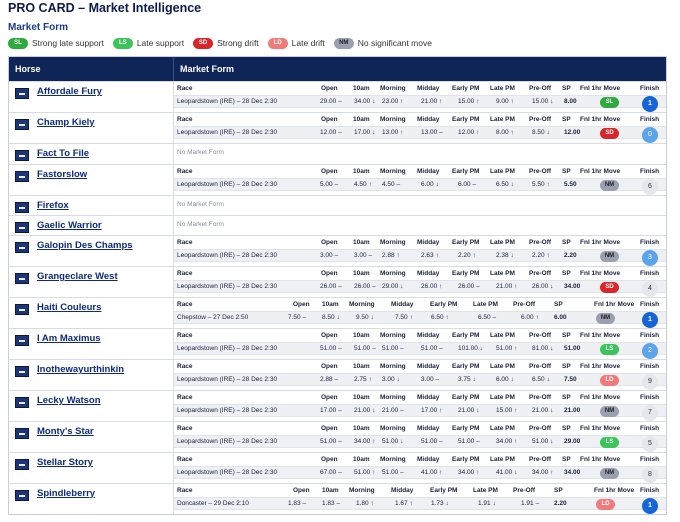  I want to click on horse-name-link: Affordale Fury, so click(69, 91).